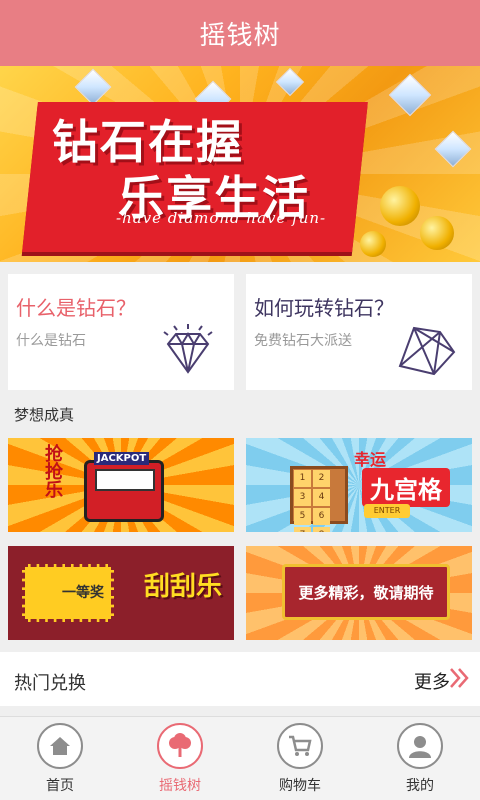 This screenshot has width=480, height=800. I want to click on slot-chars: 抢抢乐, so click(52, 471).